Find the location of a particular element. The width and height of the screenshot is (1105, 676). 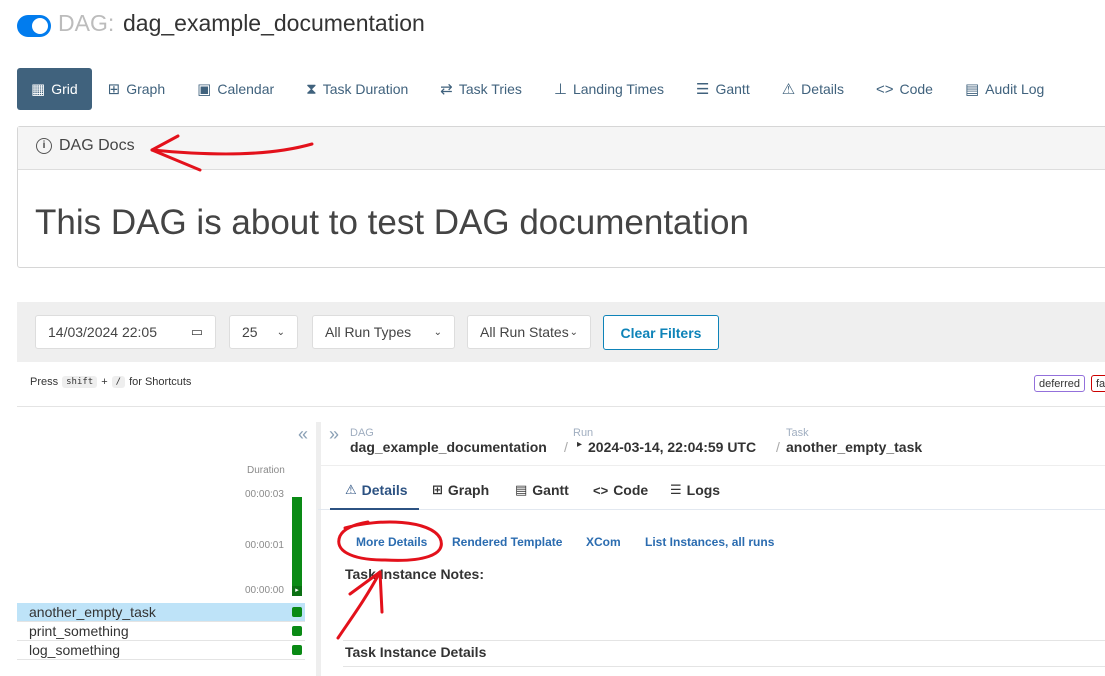

nav-label: Gantt is located at coordinates (732, 89).